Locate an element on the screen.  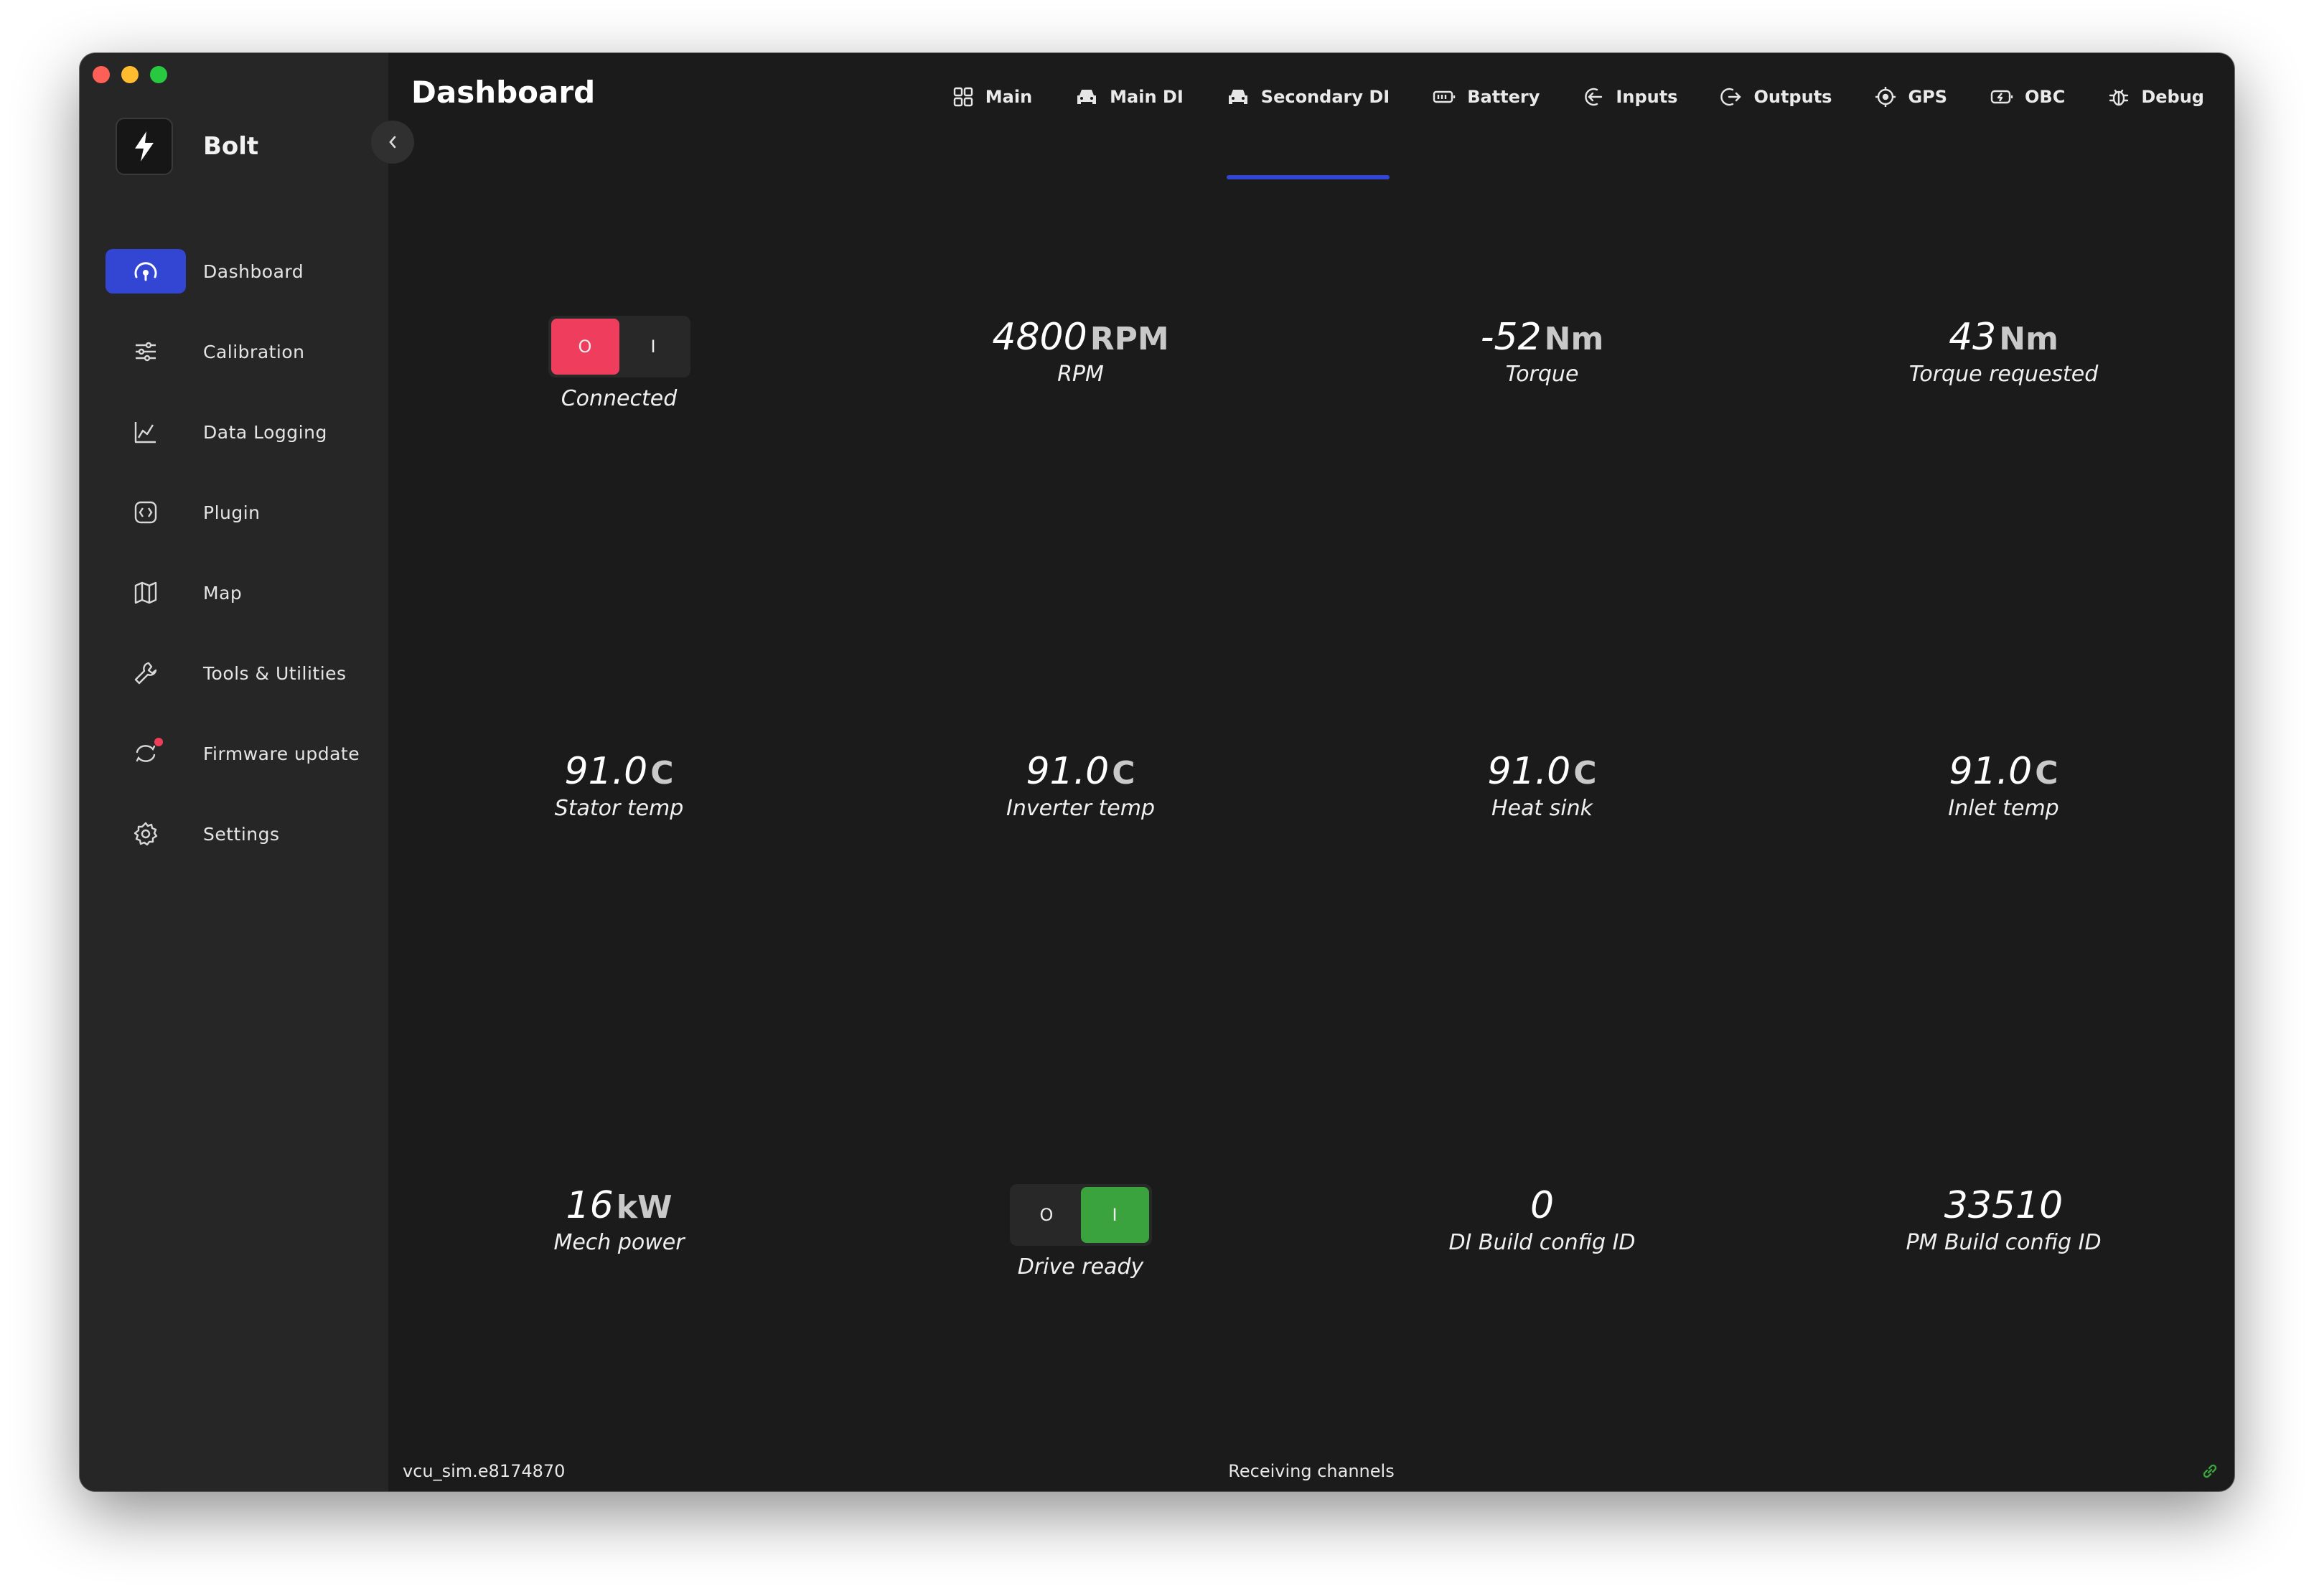
sidebar-item-firmware-update: Firmware update is located at coordinates (239, 753).